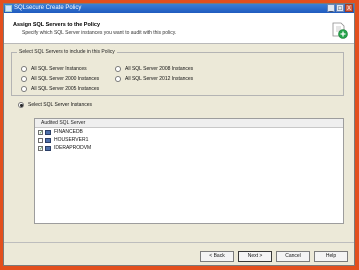 The width and height of the screenshot is (359, 270). I want to click on server-name: IDERAPRODVM, so click(73, 148).